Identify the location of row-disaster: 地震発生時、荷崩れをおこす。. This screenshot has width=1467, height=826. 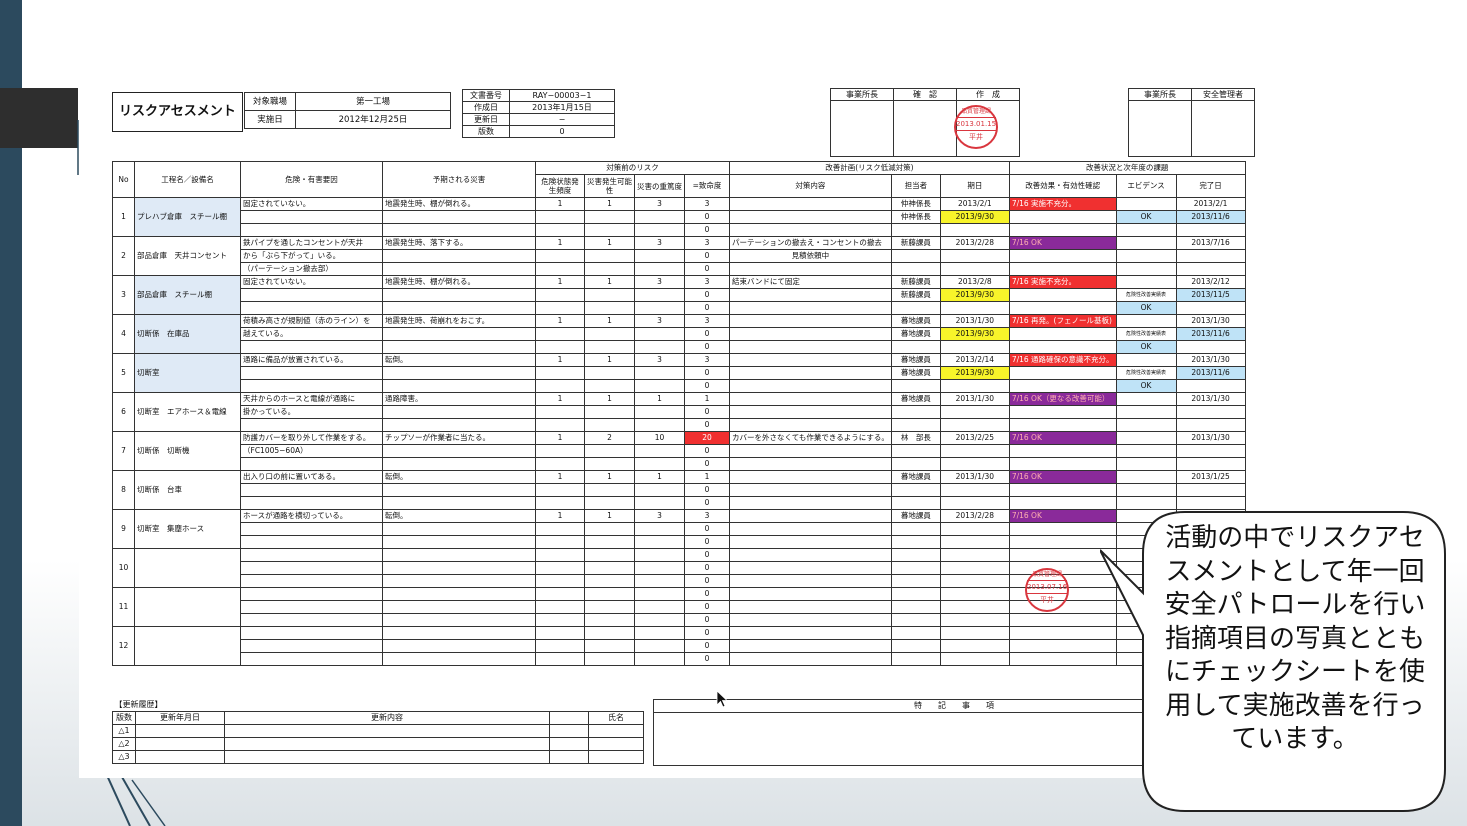
(459, 321).